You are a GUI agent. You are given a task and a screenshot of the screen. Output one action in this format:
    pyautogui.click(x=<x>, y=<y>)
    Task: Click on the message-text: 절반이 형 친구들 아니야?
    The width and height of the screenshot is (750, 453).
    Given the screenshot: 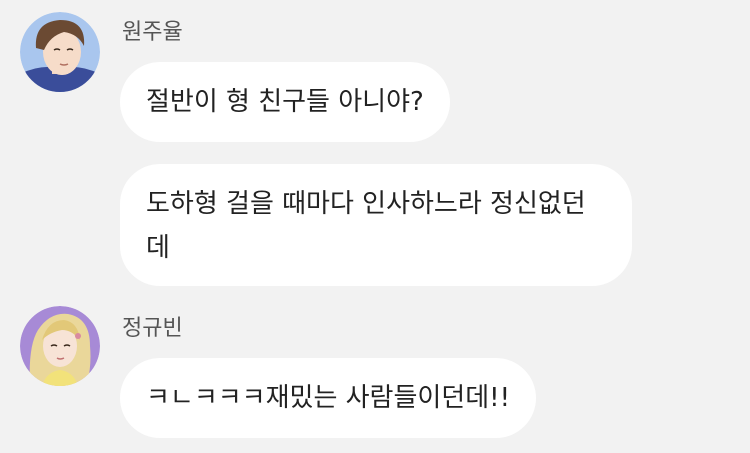 What is the action you would take?
    pyautogui.click(x=285, y=102)
    